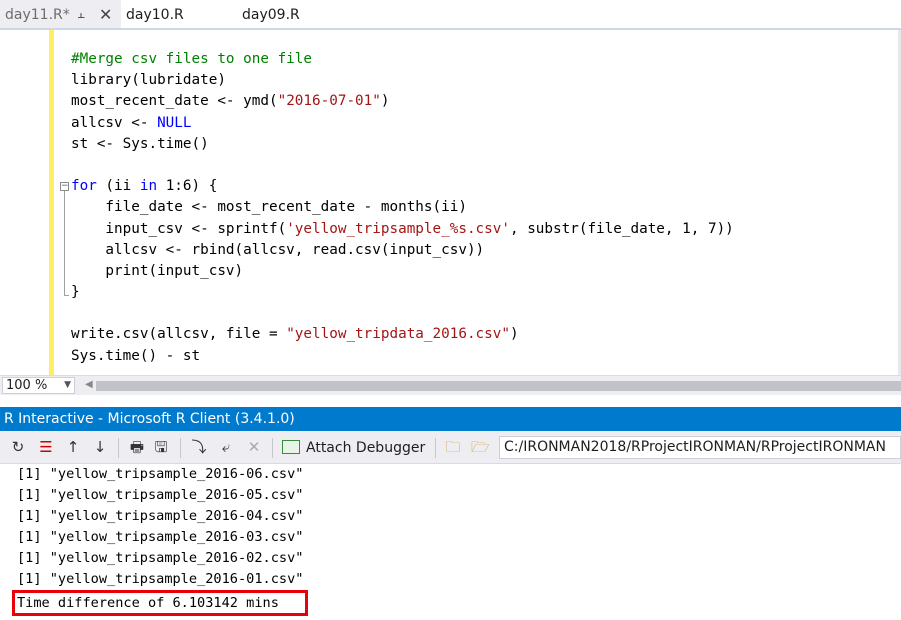 The image size is (901, 620). What do you see at coordinates (179, 228) in the screenshot?
I see `code-token: input_csv <- sprintf(` at bounding box center [179, 228].